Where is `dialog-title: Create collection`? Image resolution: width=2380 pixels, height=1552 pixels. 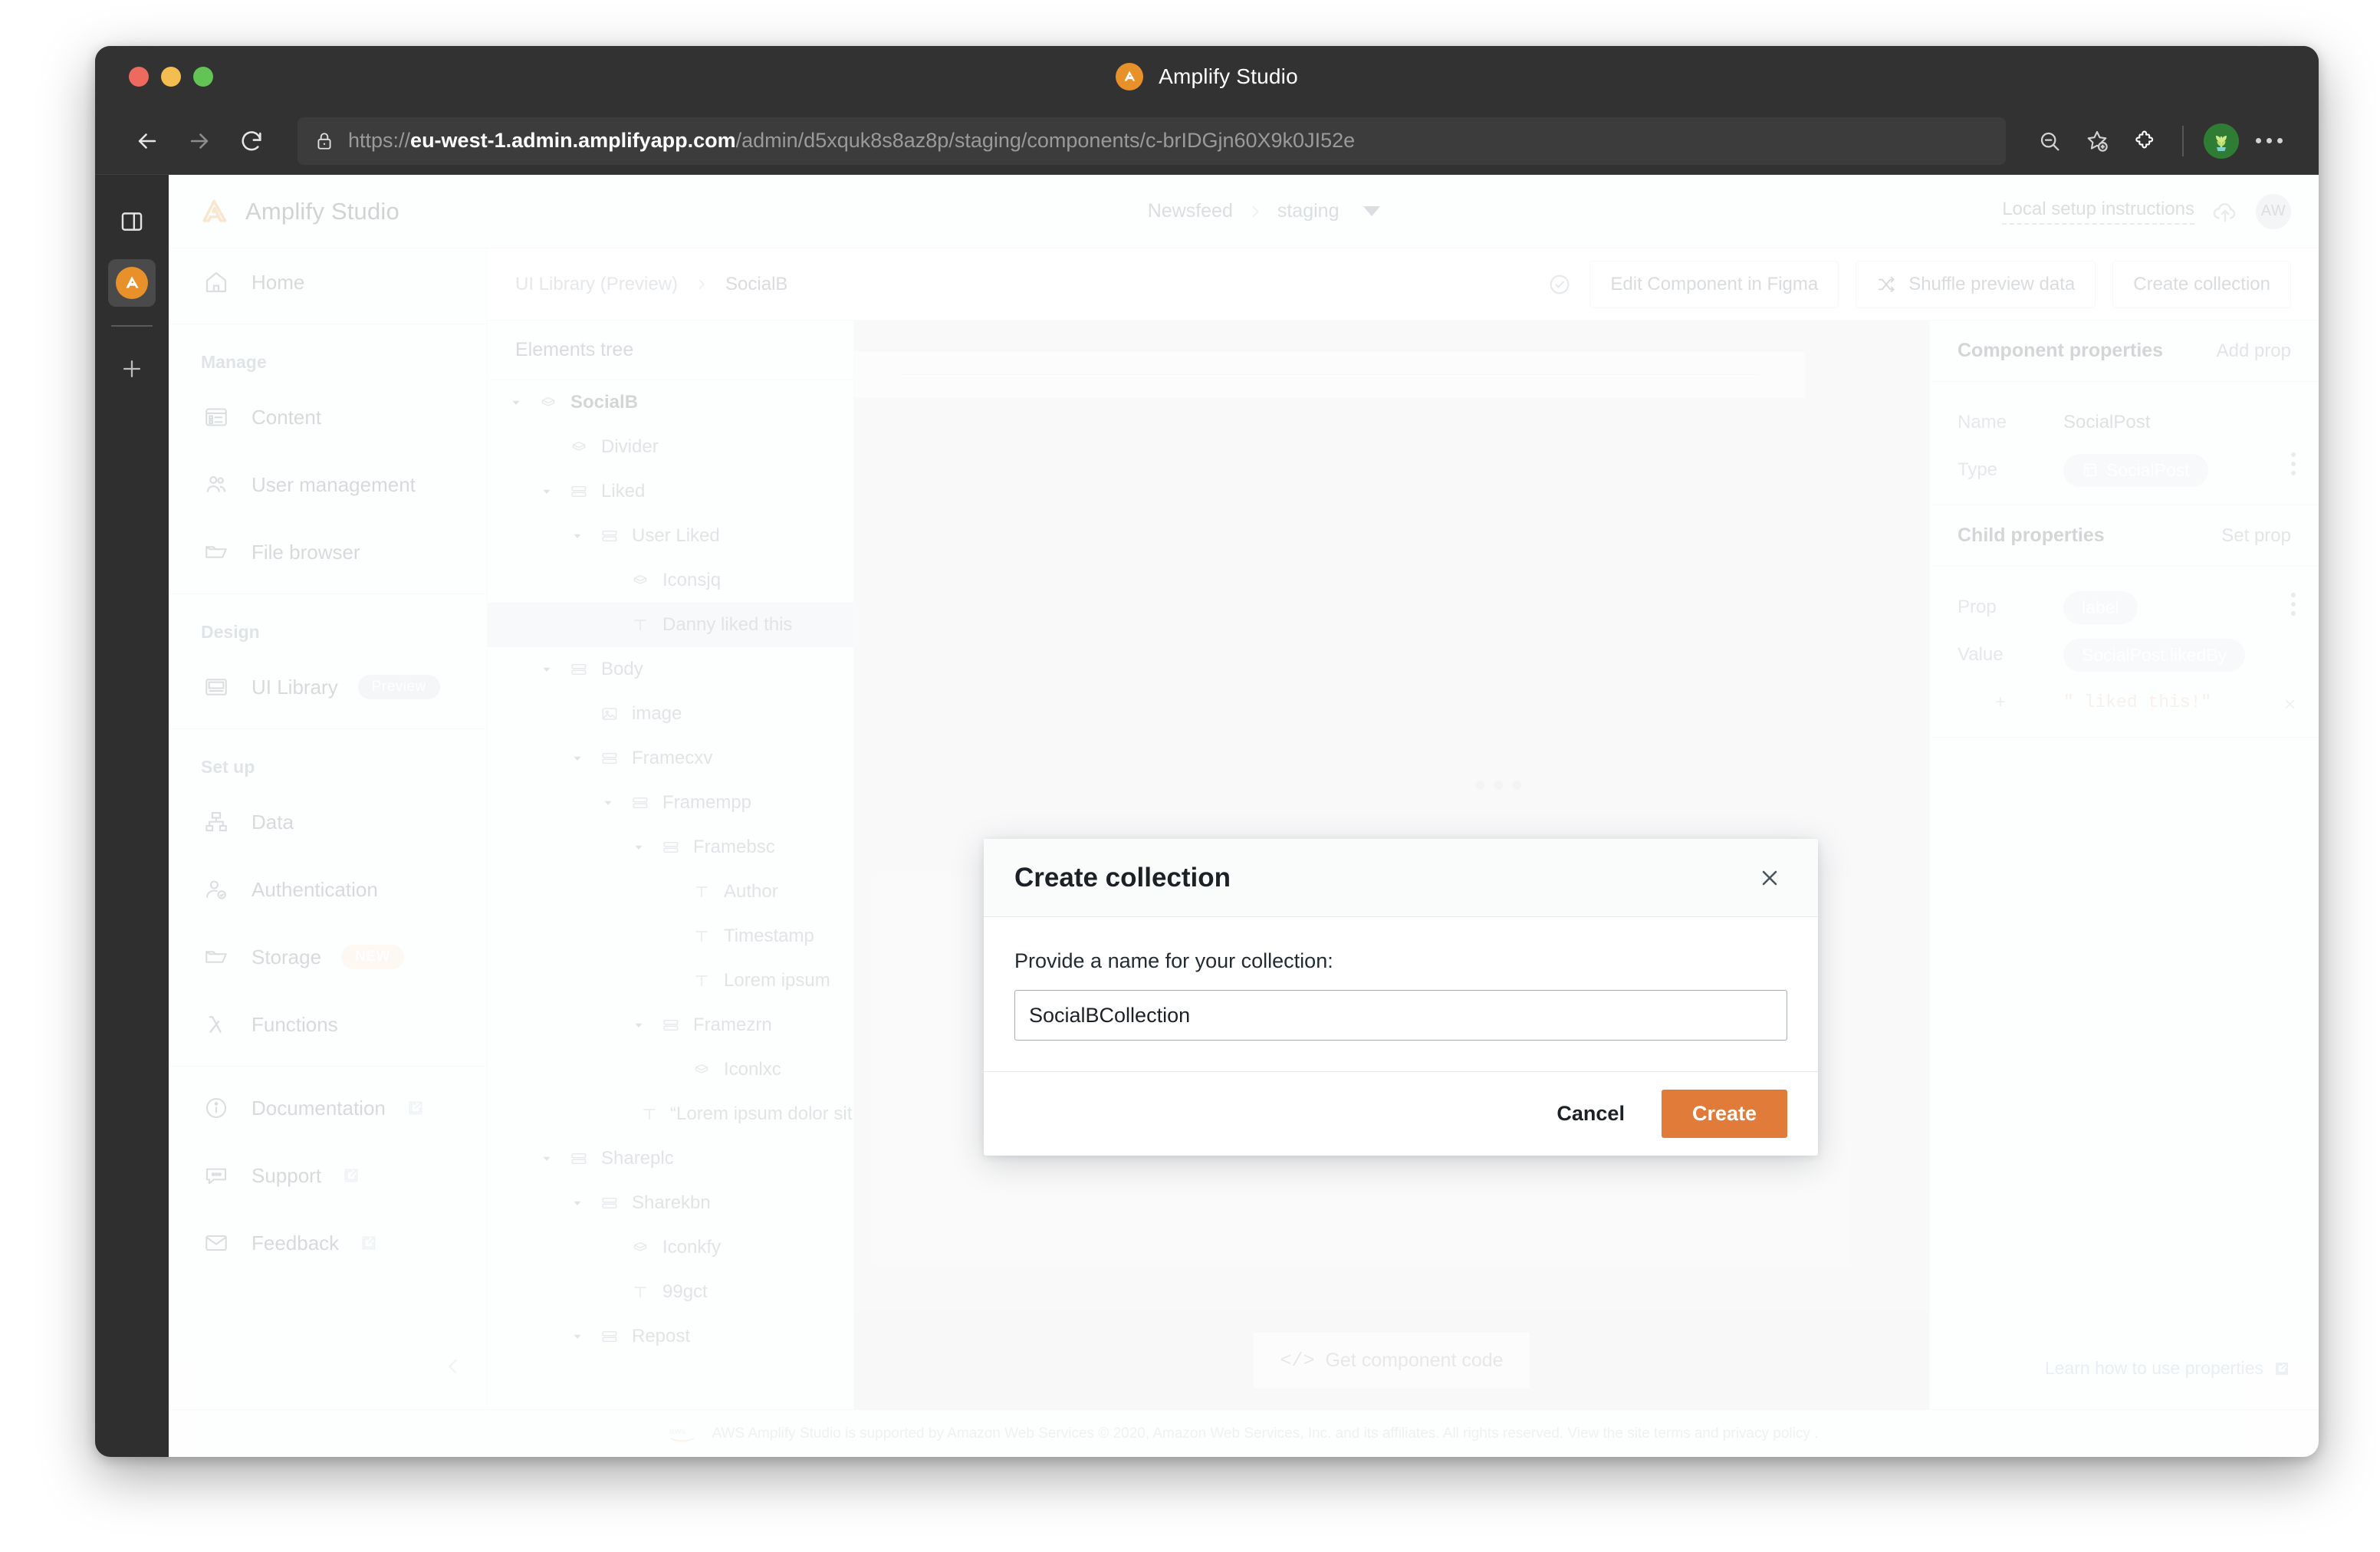
dialog-title: Create collection is located at coordinates (1123, 877).